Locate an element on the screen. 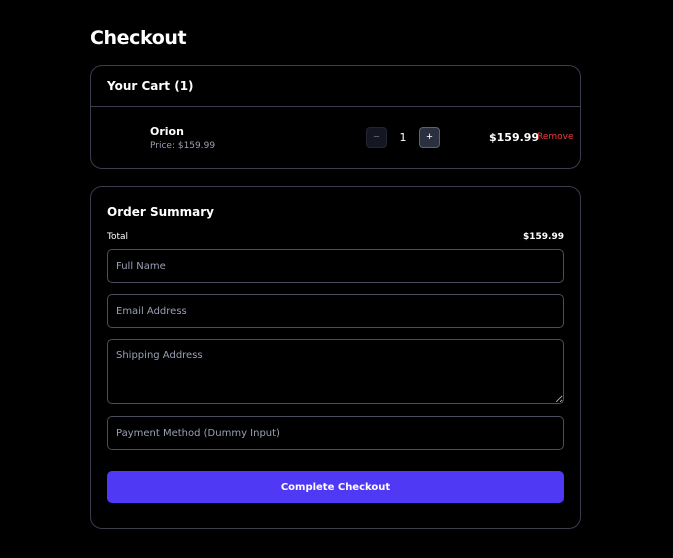  payment-method-input is located at coordinates (335, 433).